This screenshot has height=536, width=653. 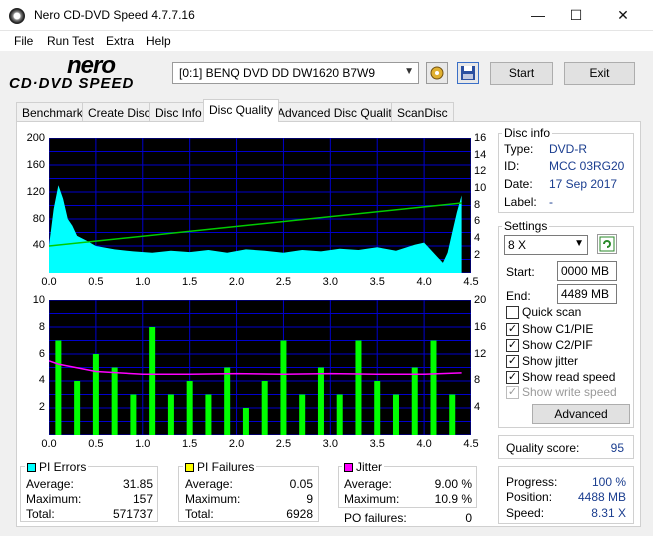 I want to click on pi-errors-swatch, so click(x=31, y=467).